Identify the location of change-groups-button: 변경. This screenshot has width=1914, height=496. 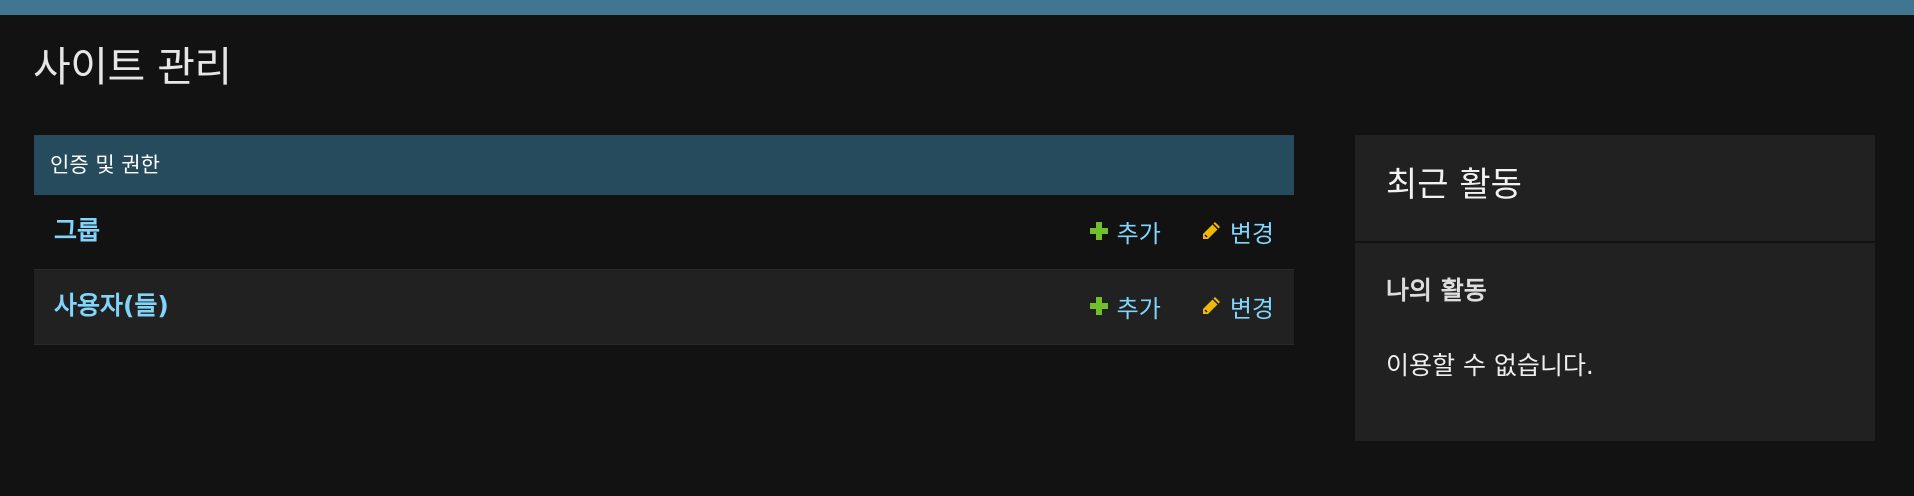
(1237, 231).